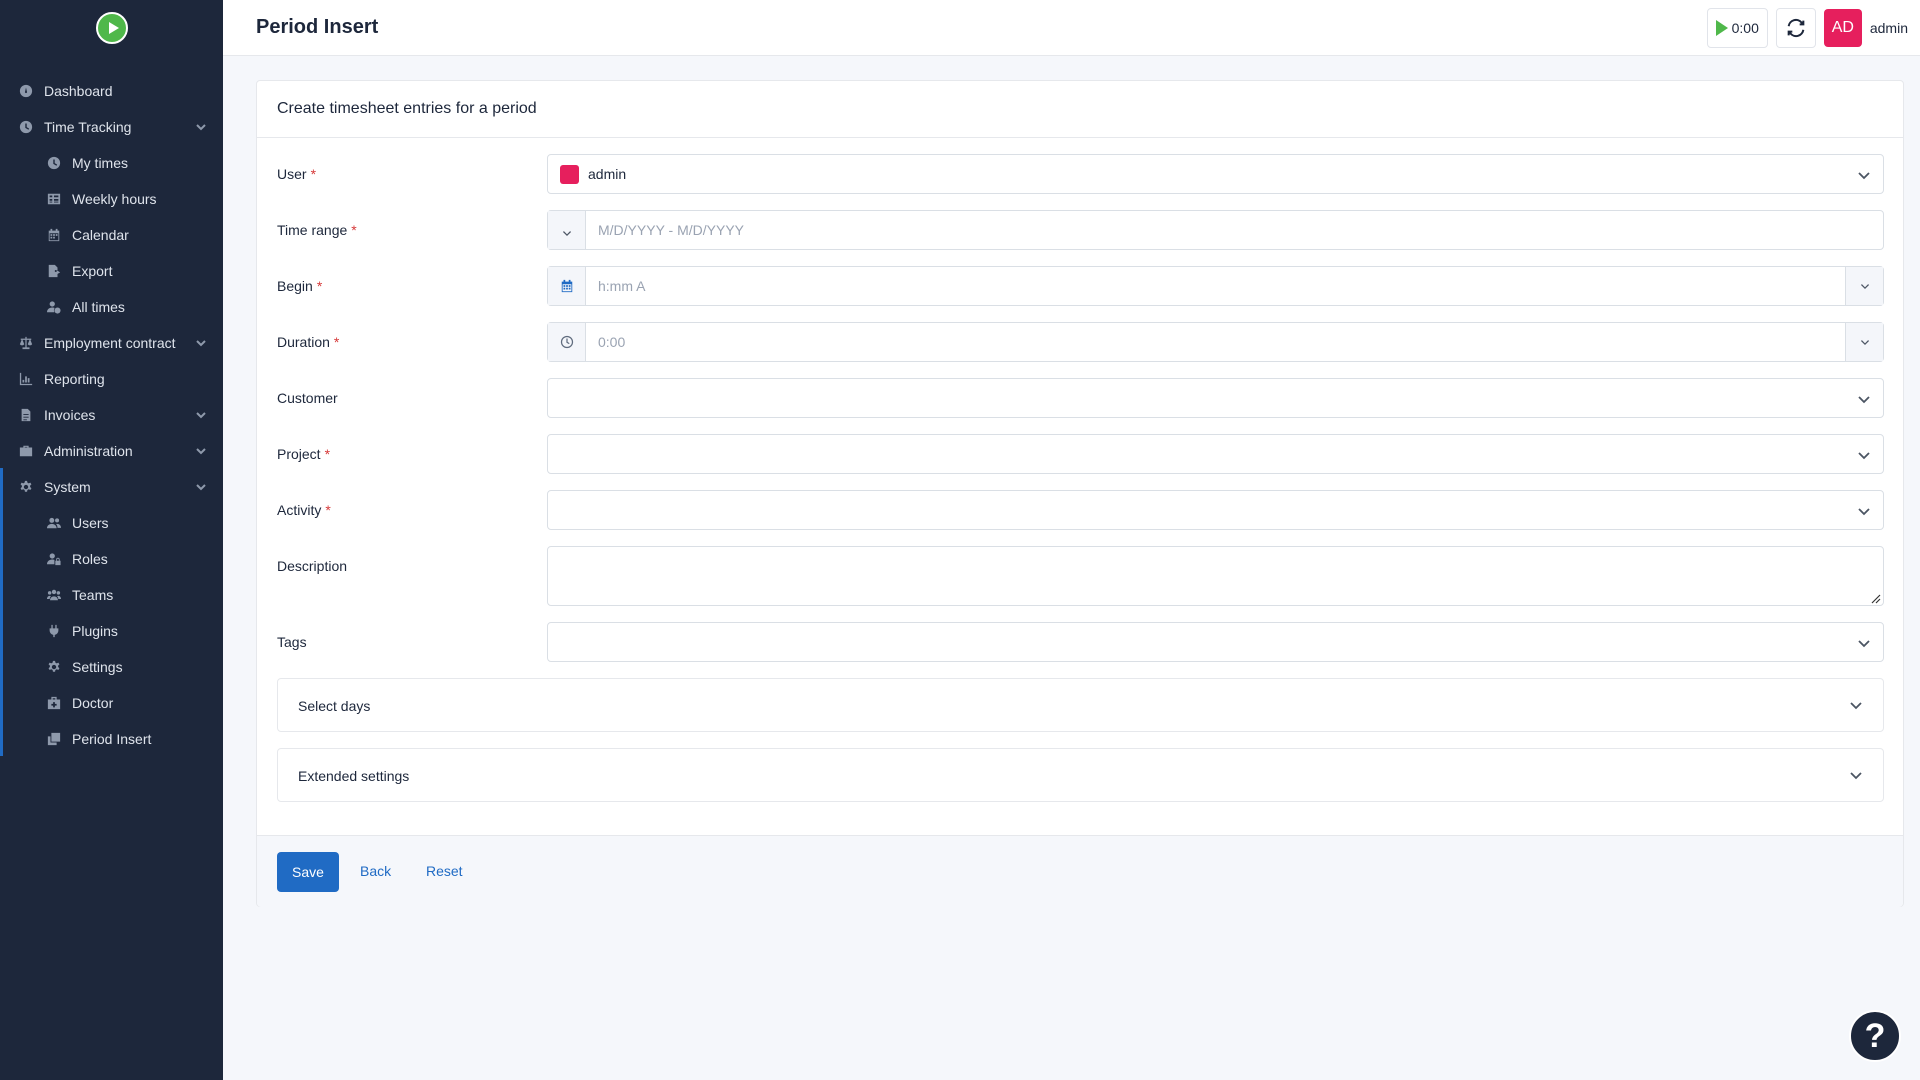  Describe the element at coordinates (1080, 775) in the screenshot. I see `extended-settings-accordion: Extended settings` at that location.